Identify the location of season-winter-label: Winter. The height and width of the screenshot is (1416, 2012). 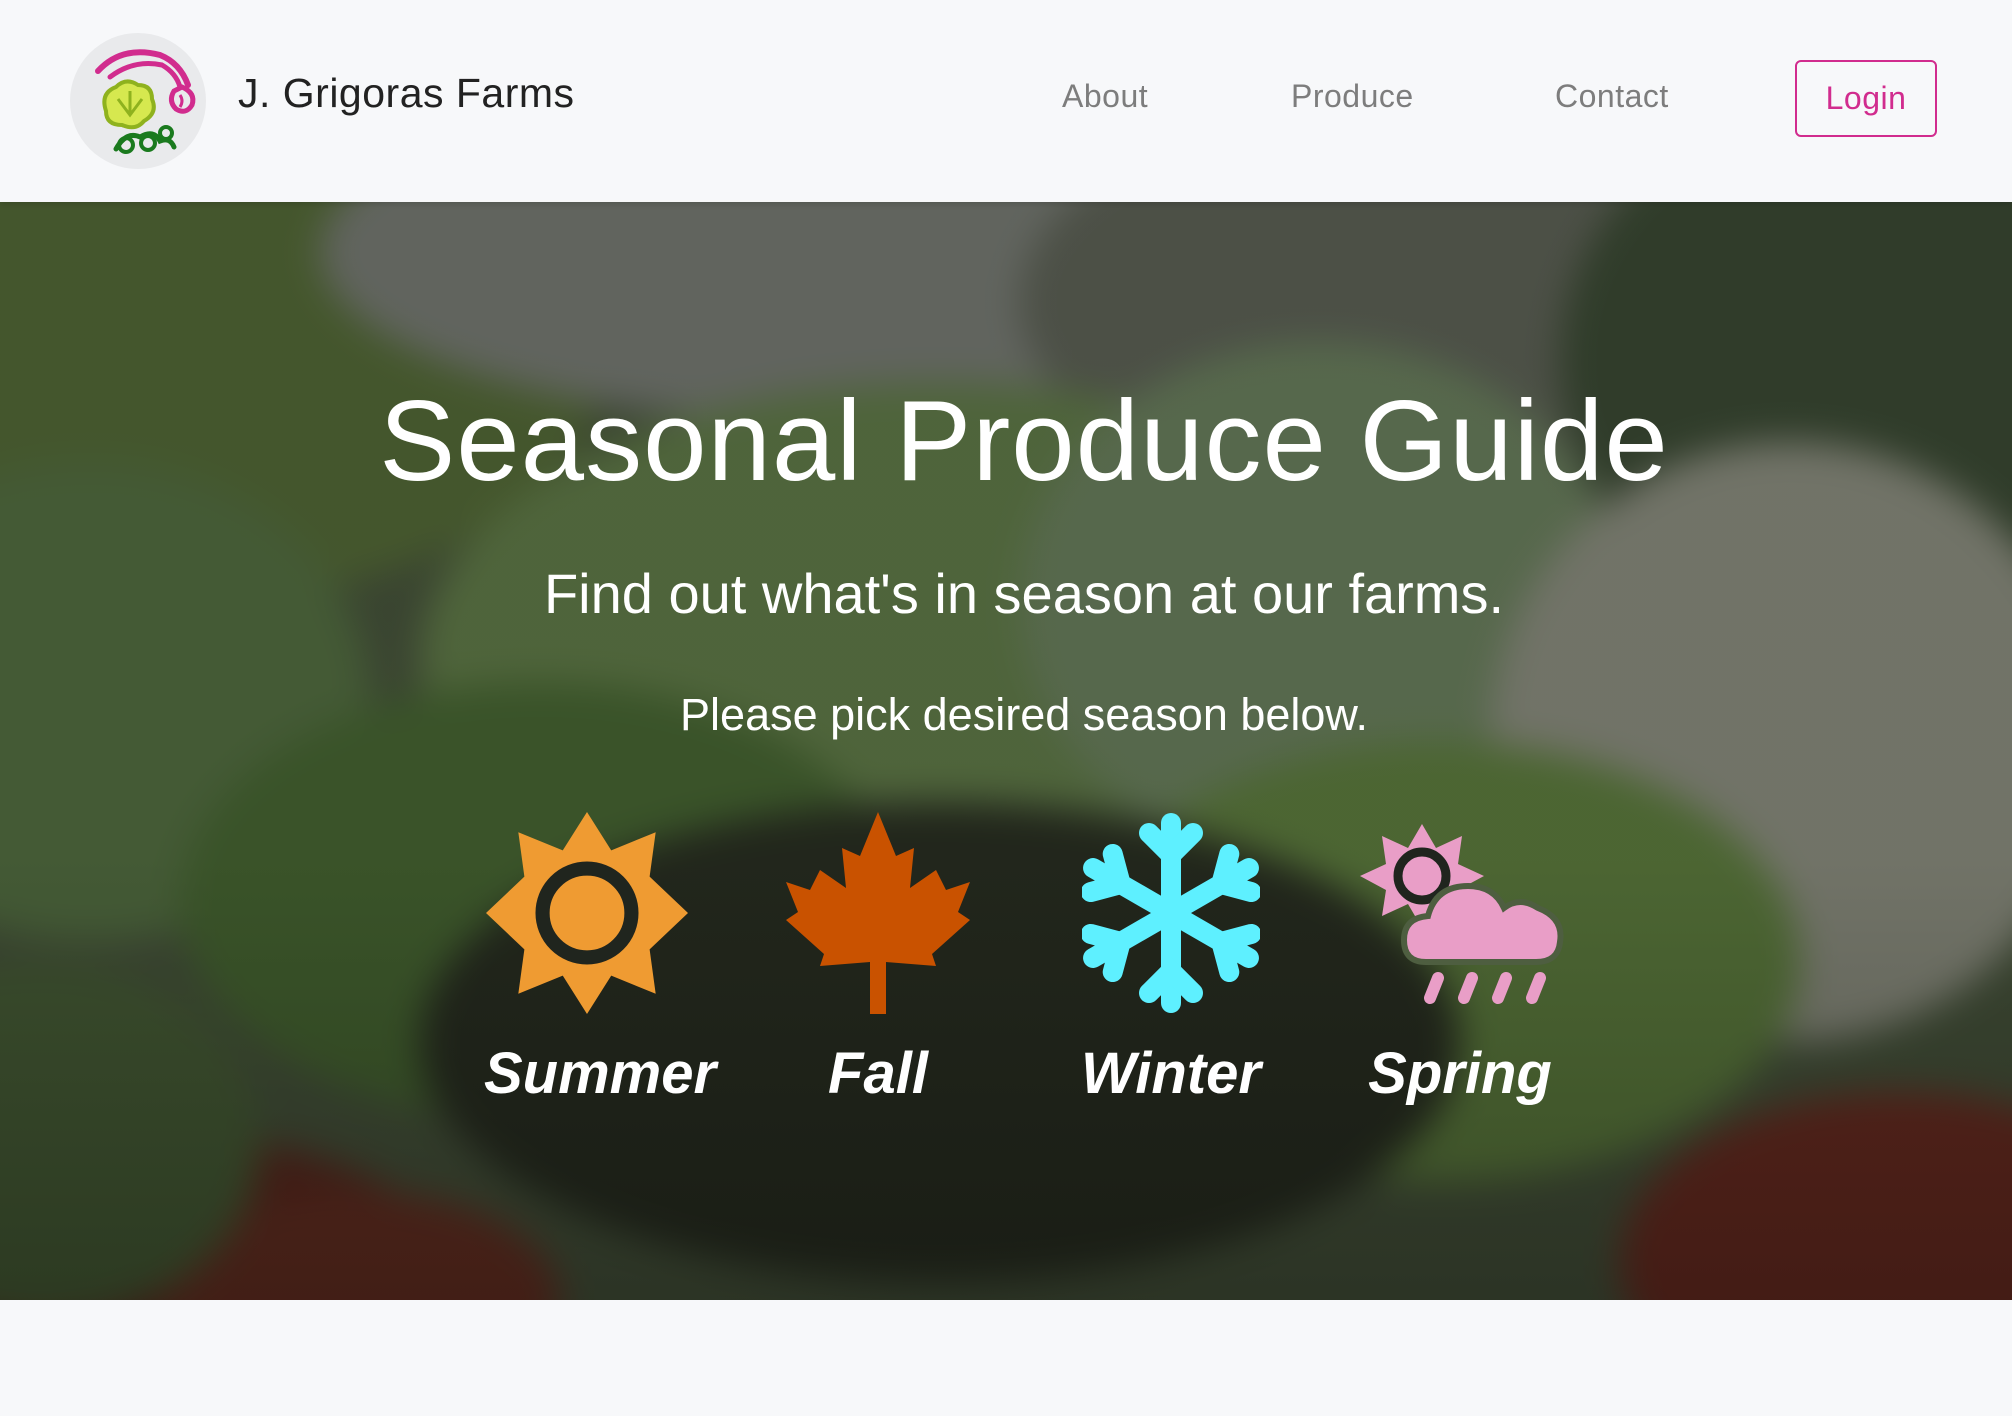
(1171, 1073).